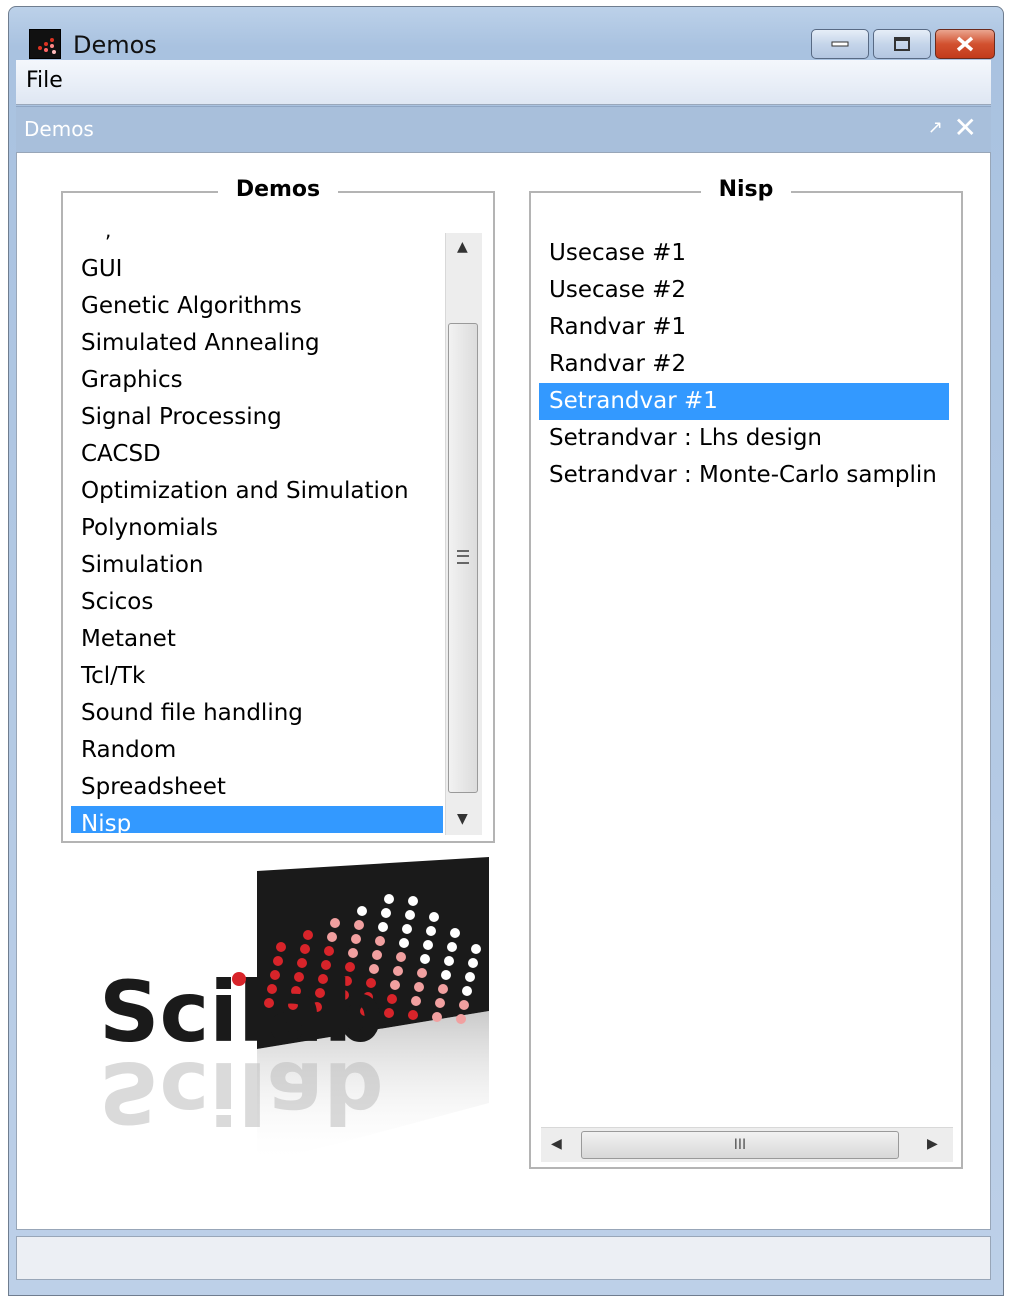 This screenshot has height=1298, width=1009. Describe the element at coordinates (257, 491) in the screenshot. I see `list-item: Optimization and Simulation` at that location.